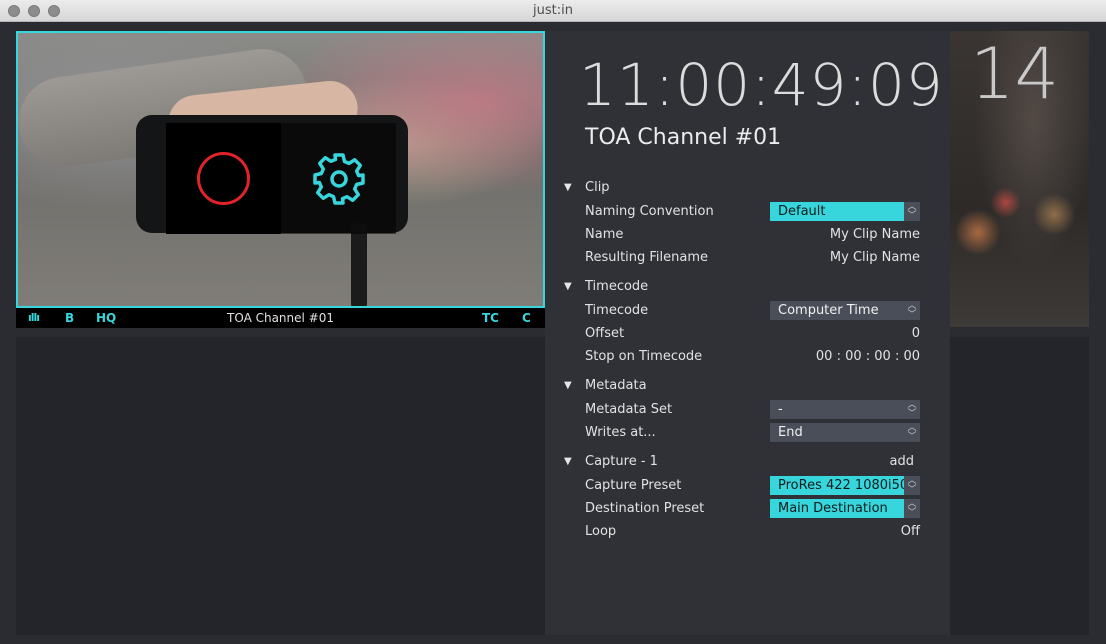  What do you see at coordinates (744, 385) in the screenshot?
I see `section-metadata-header: ▼ Metadata` at bounding box center [744, 385].